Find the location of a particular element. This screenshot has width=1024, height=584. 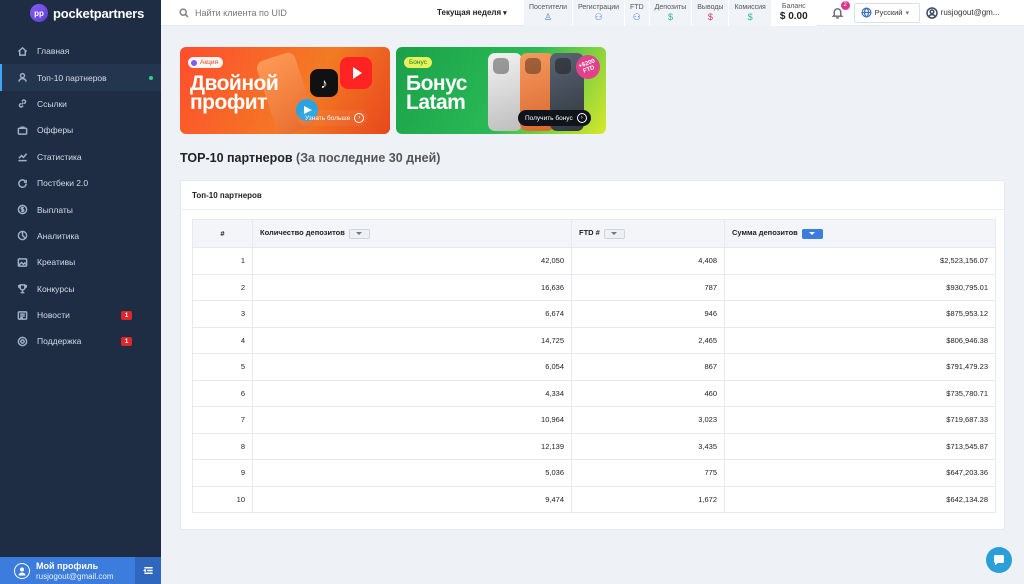

active-dot is located at coordinates (151, 77).